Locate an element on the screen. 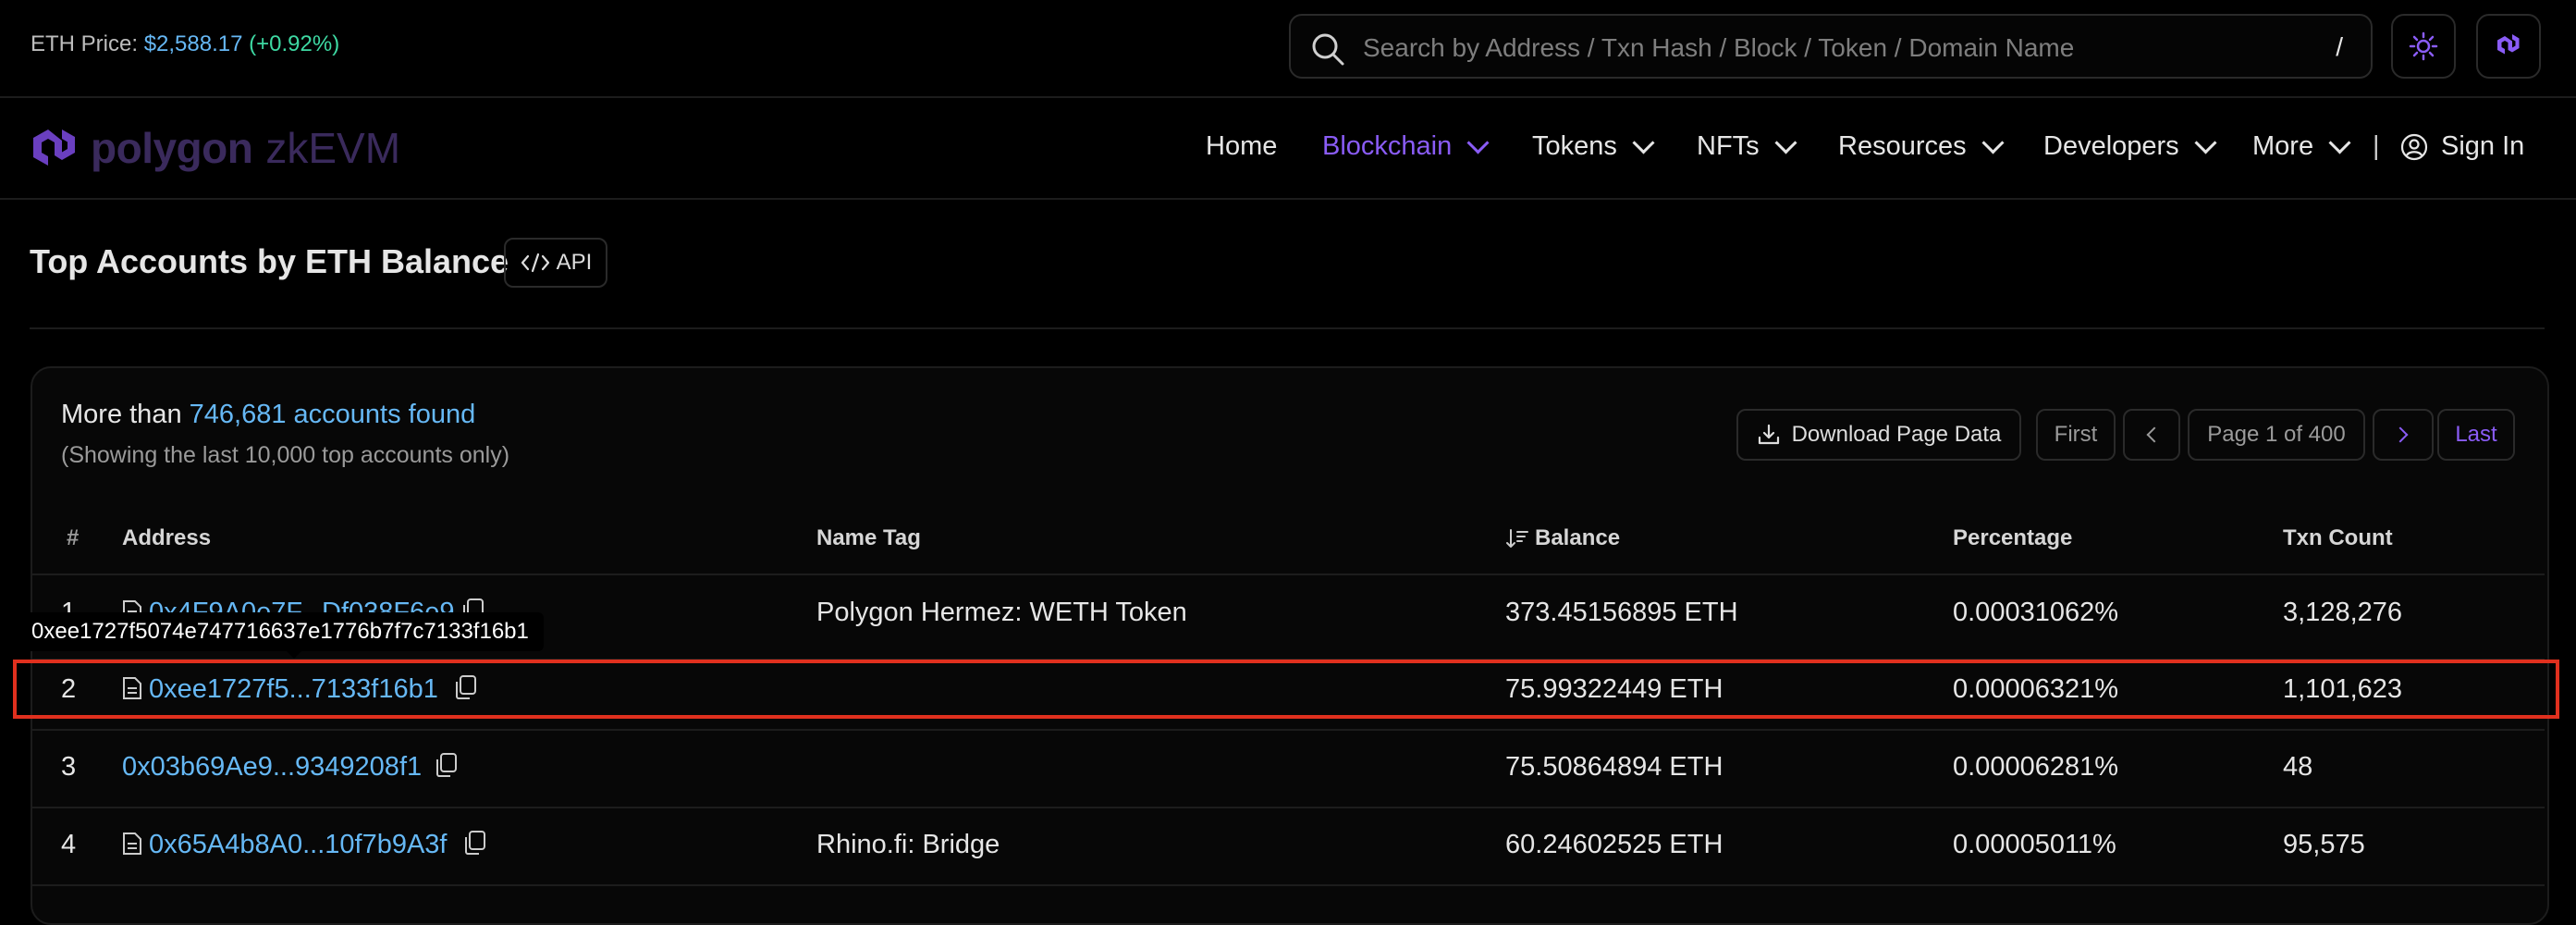  nav-more-label: More is located at coordinates (2283, 146).